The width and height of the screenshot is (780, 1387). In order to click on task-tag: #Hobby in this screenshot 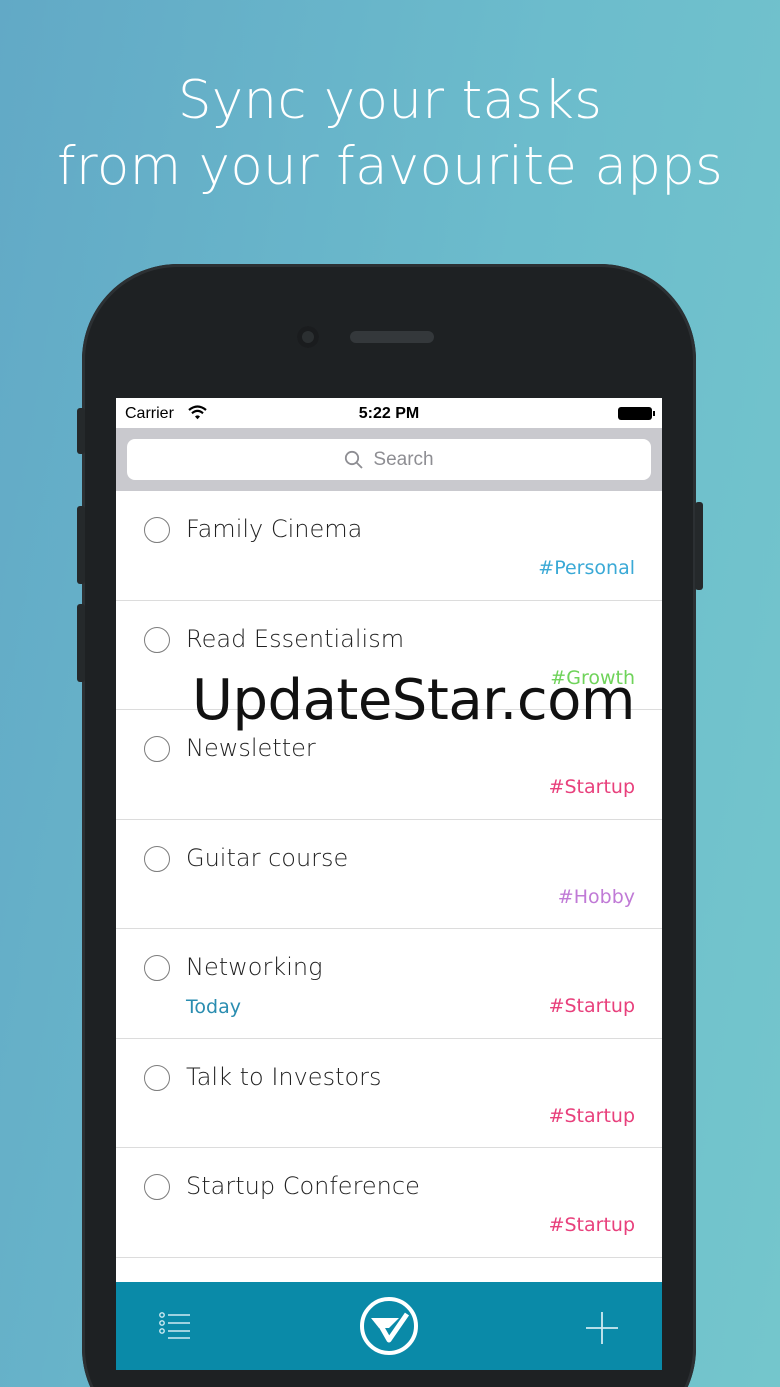, I will do `click(596, 897)`.